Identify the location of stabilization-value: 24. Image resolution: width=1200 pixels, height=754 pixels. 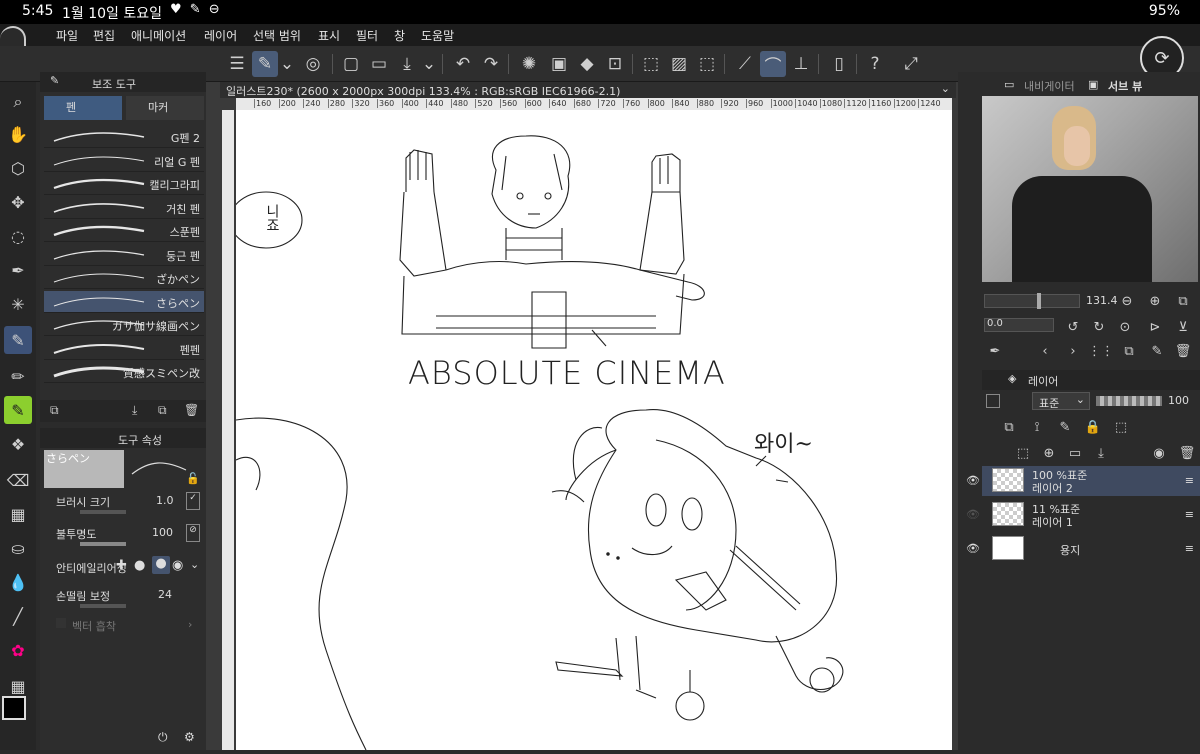
(165, 594).